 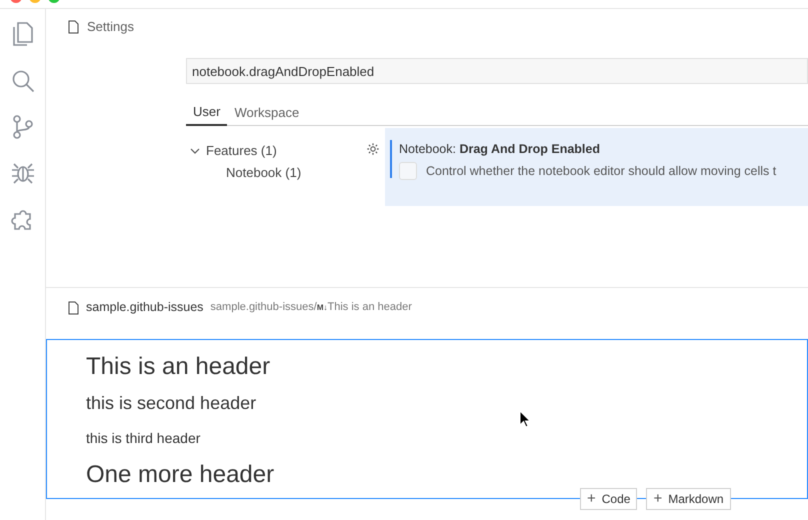 What do you see at coordinates (180, 475) in the screenshot?
I see `markdown-heading: One more header` at bounding box center [180, 475].